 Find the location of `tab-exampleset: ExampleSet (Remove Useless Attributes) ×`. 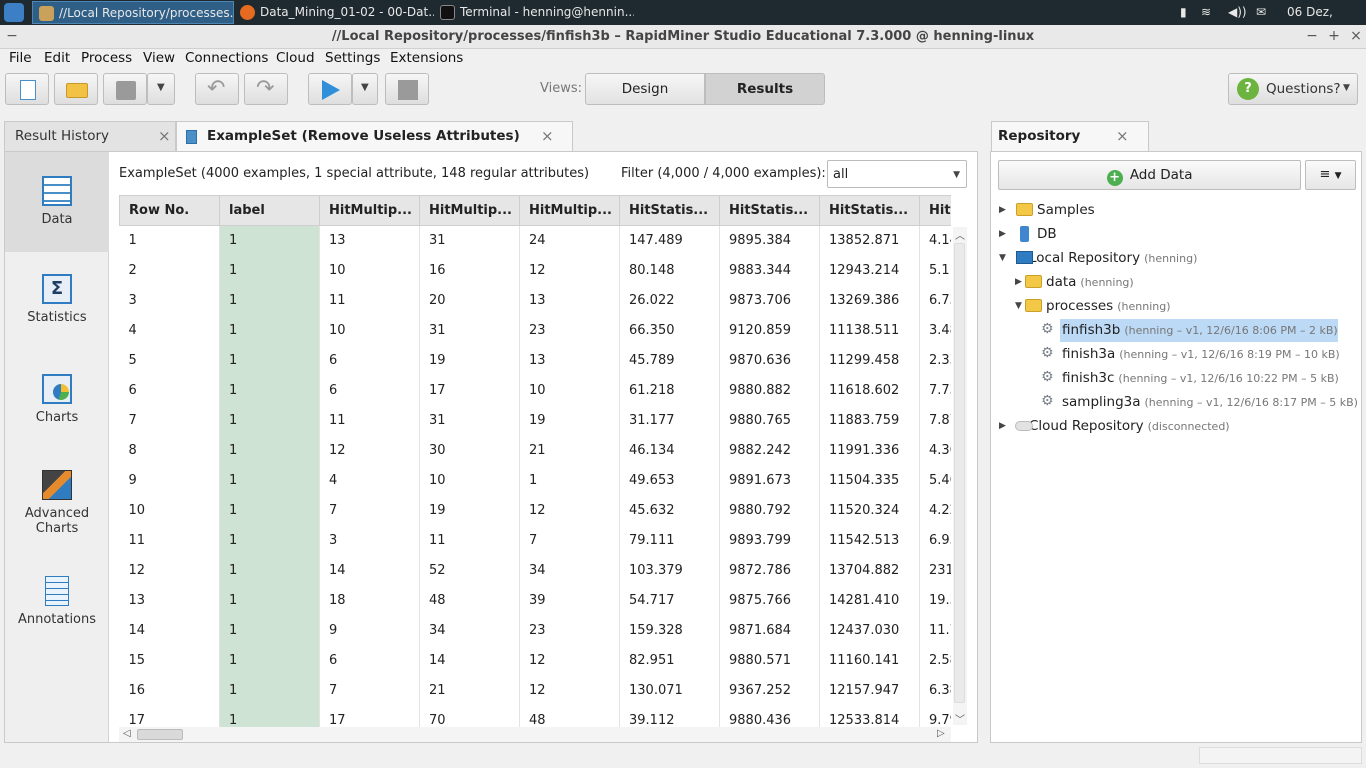

tab-exampleset: ExampleSet (Remove Useless Attributes) × is located at coordinates (374, 136).